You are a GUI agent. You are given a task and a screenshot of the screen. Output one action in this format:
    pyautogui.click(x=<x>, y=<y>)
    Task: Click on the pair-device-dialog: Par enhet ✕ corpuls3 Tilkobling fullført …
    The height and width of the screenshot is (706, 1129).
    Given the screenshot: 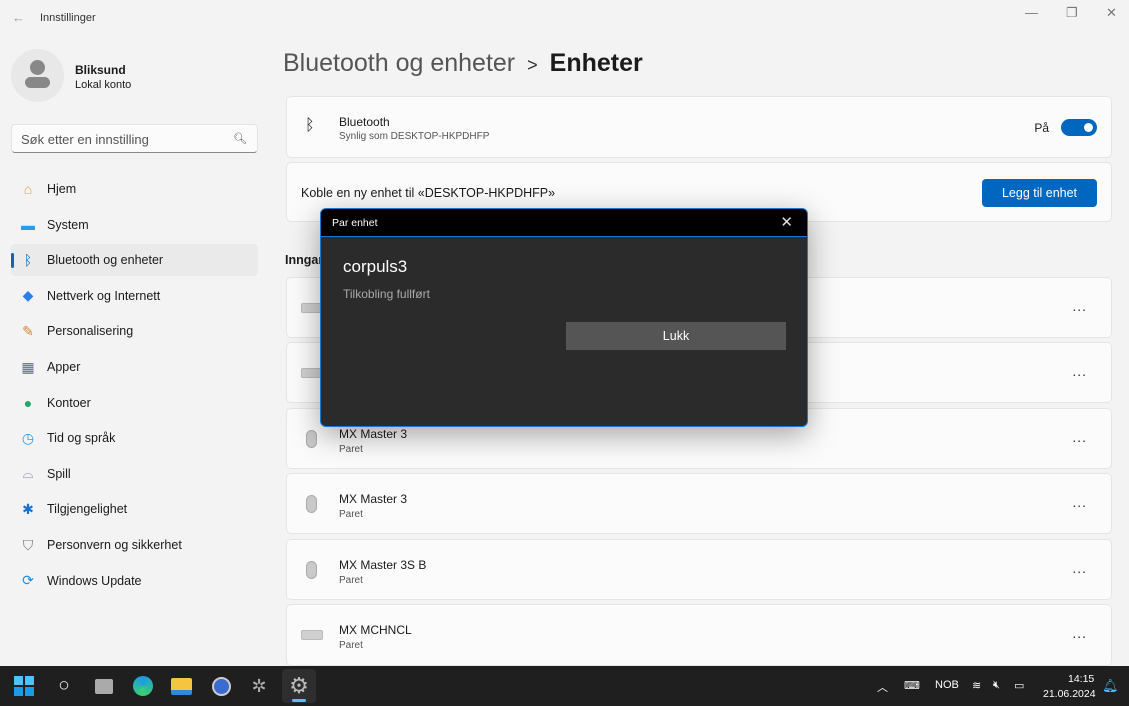 What is the action you would take?
    pyautogui.click(x=564, y=317)
    